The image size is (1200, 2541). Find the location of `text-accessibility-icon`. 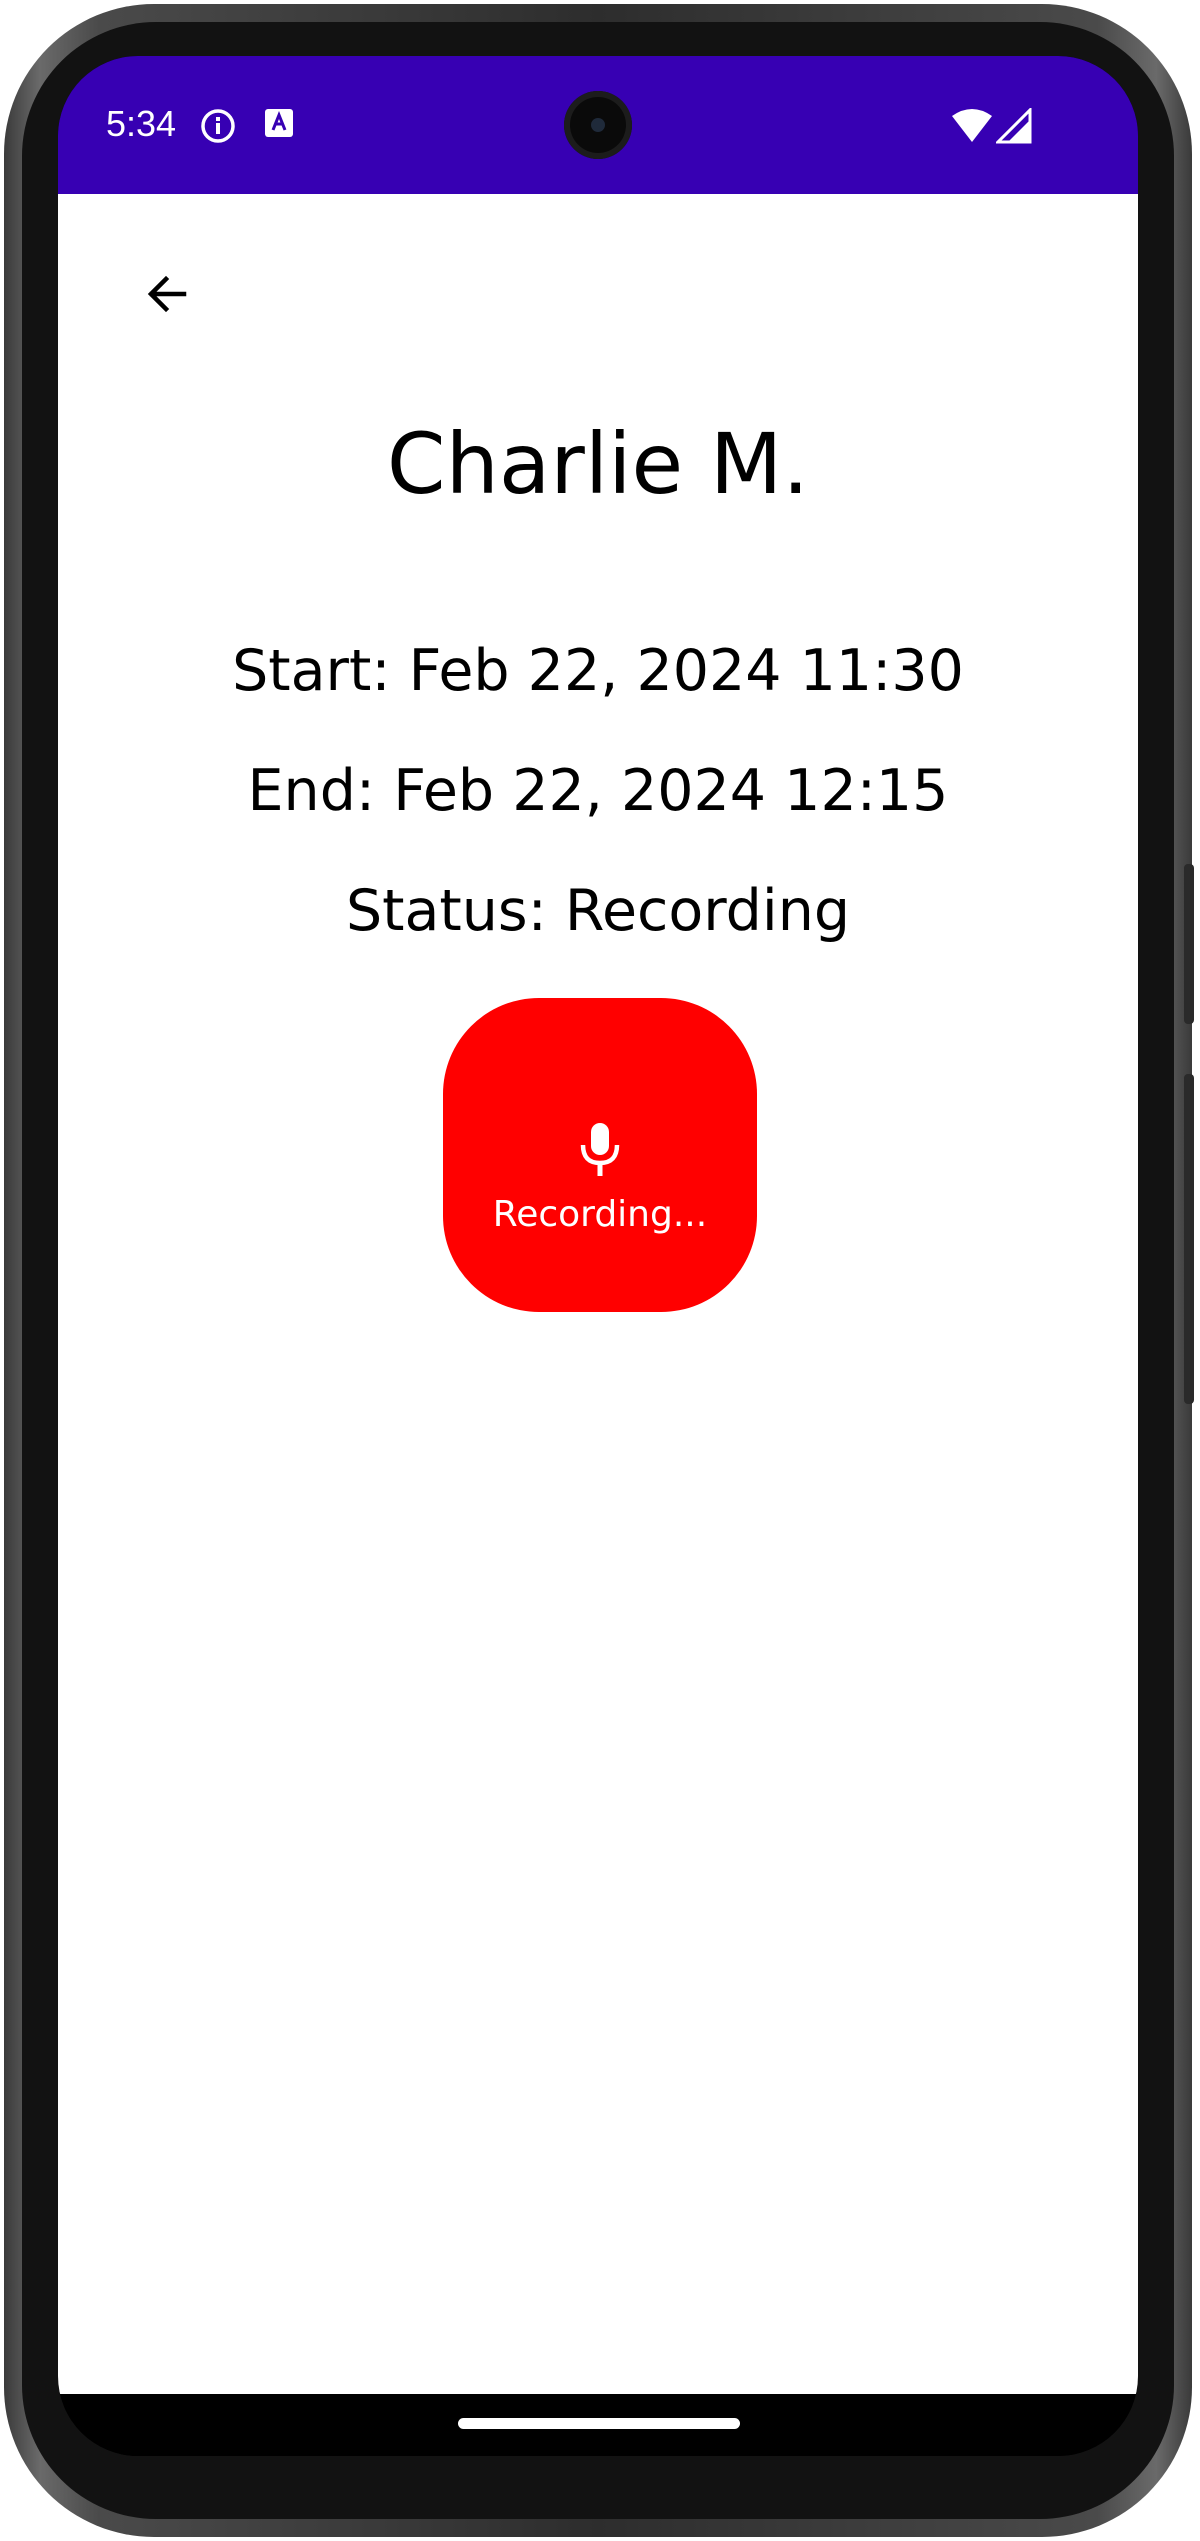

text-accessibility-icon is located at coordinates (282, 126).